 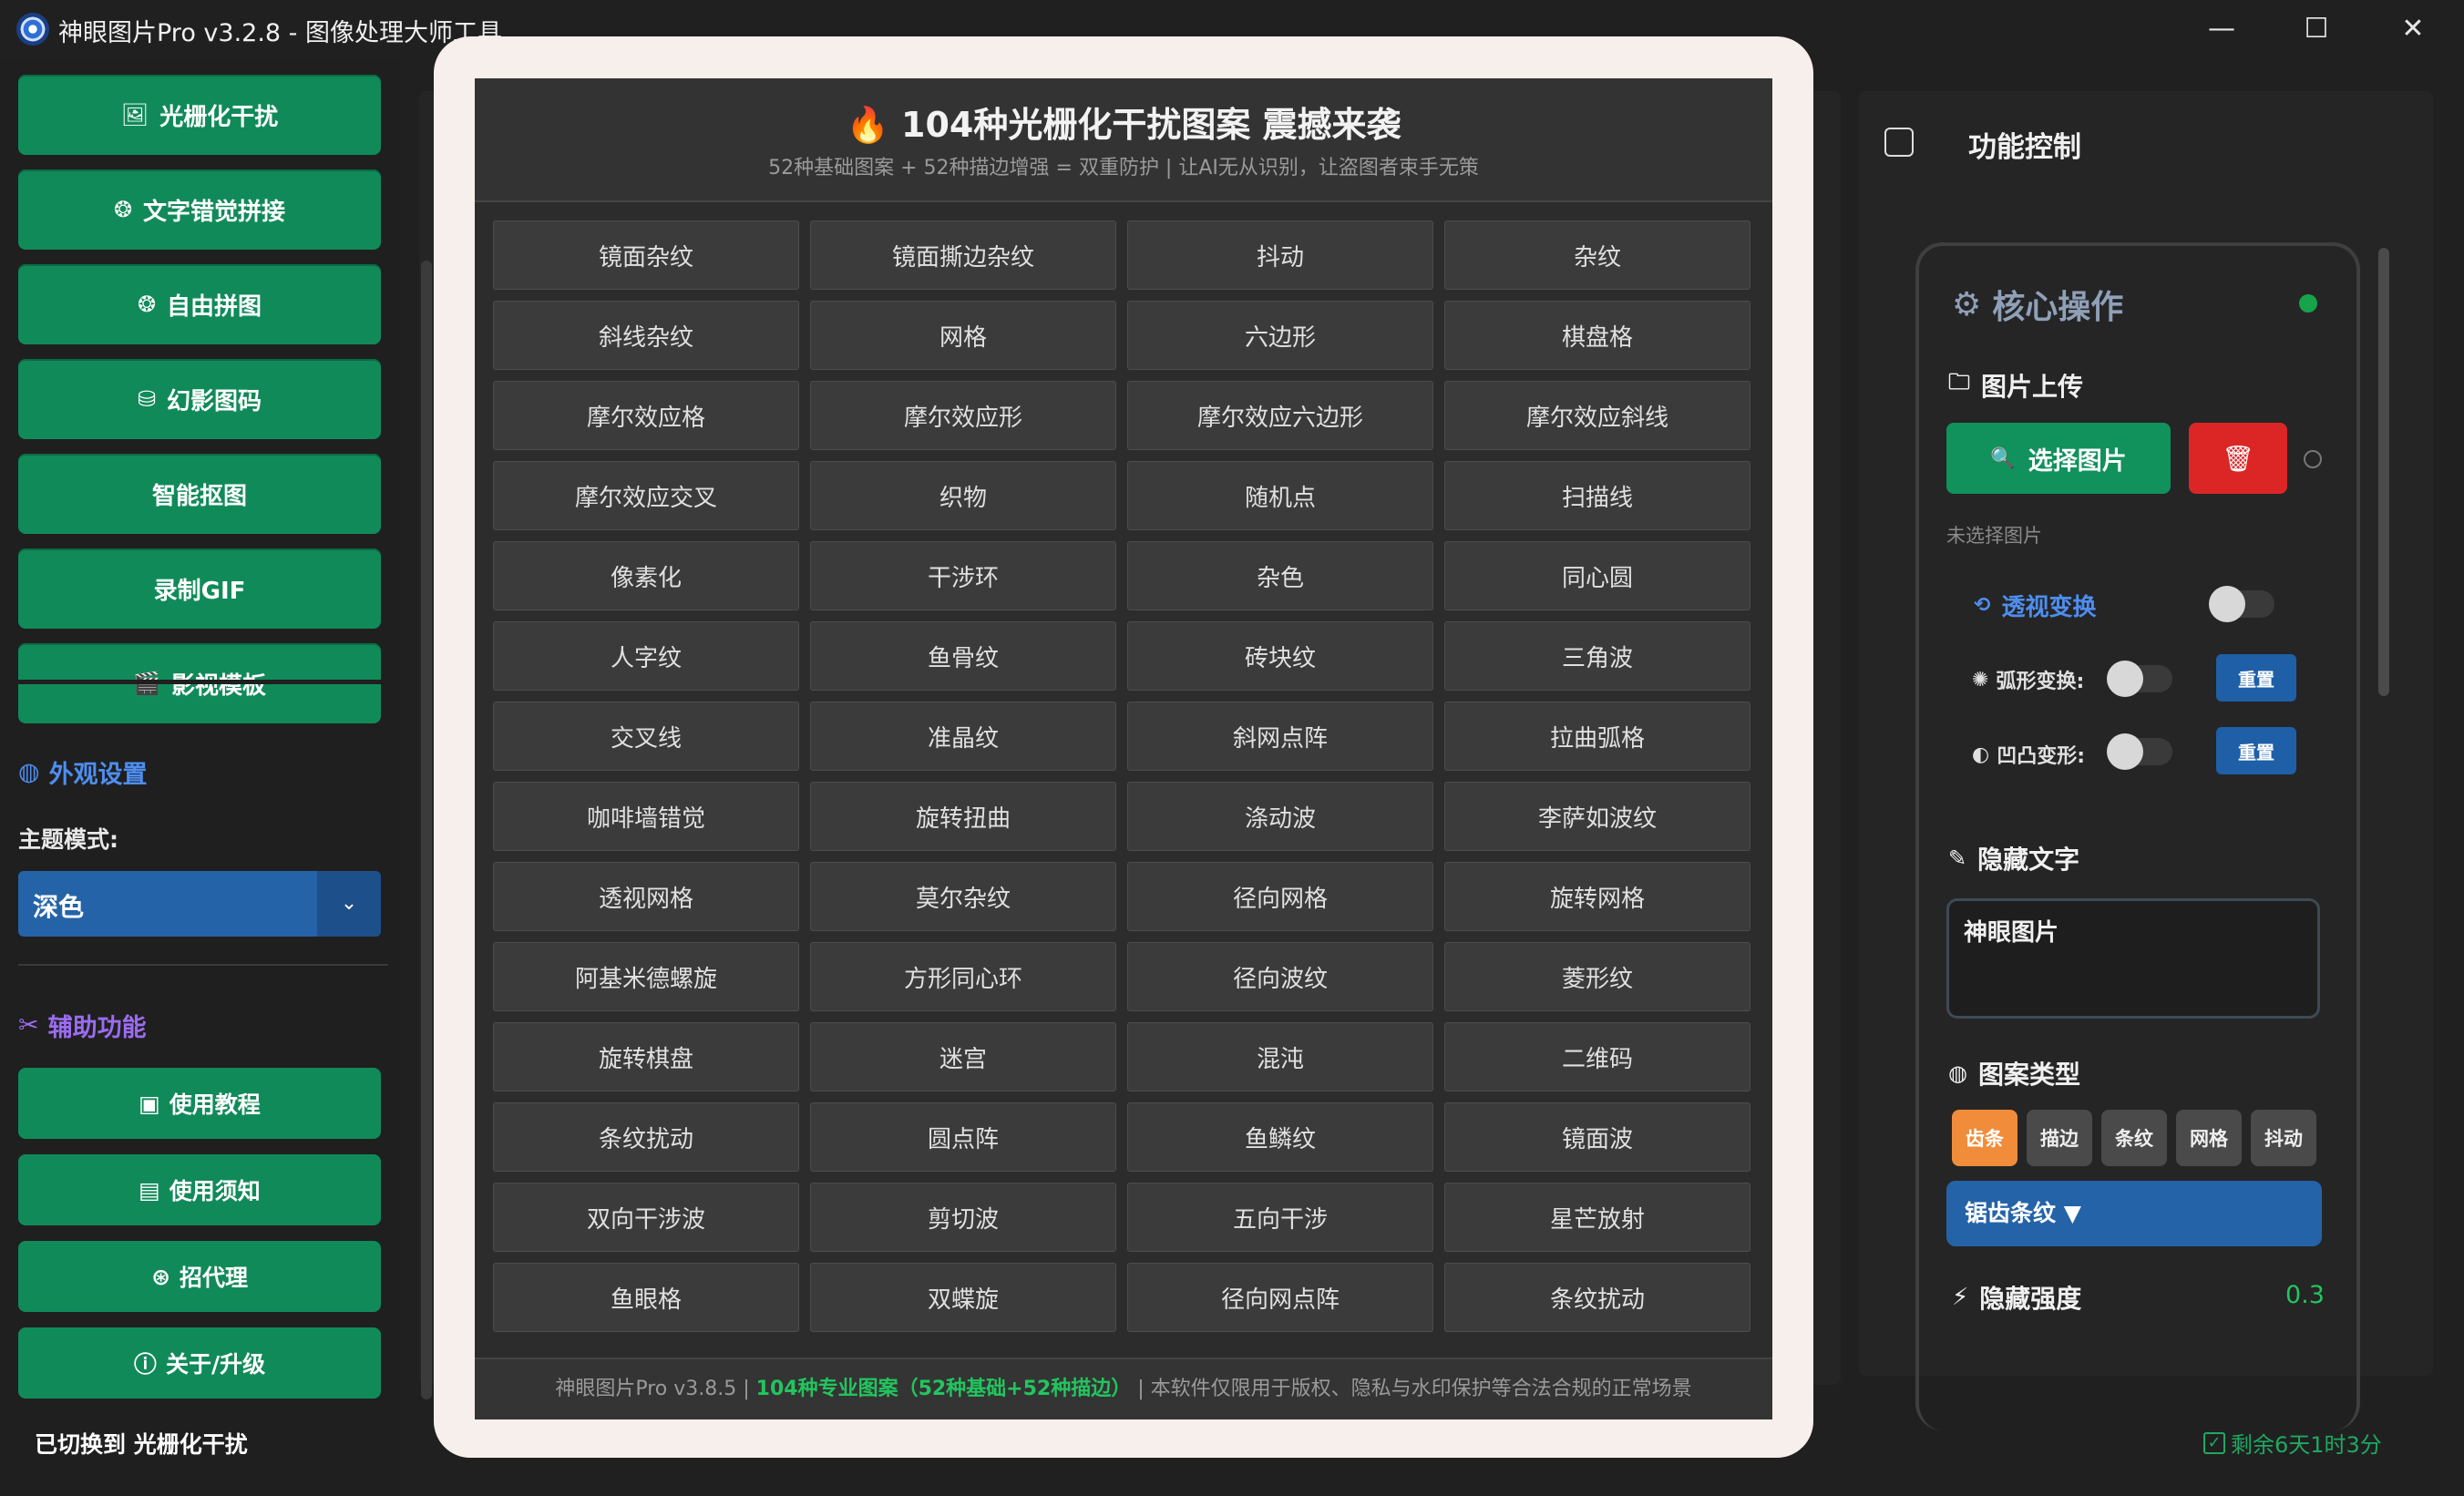 I want to click on pattern-button: 像素化, so click(x=646, y=576).